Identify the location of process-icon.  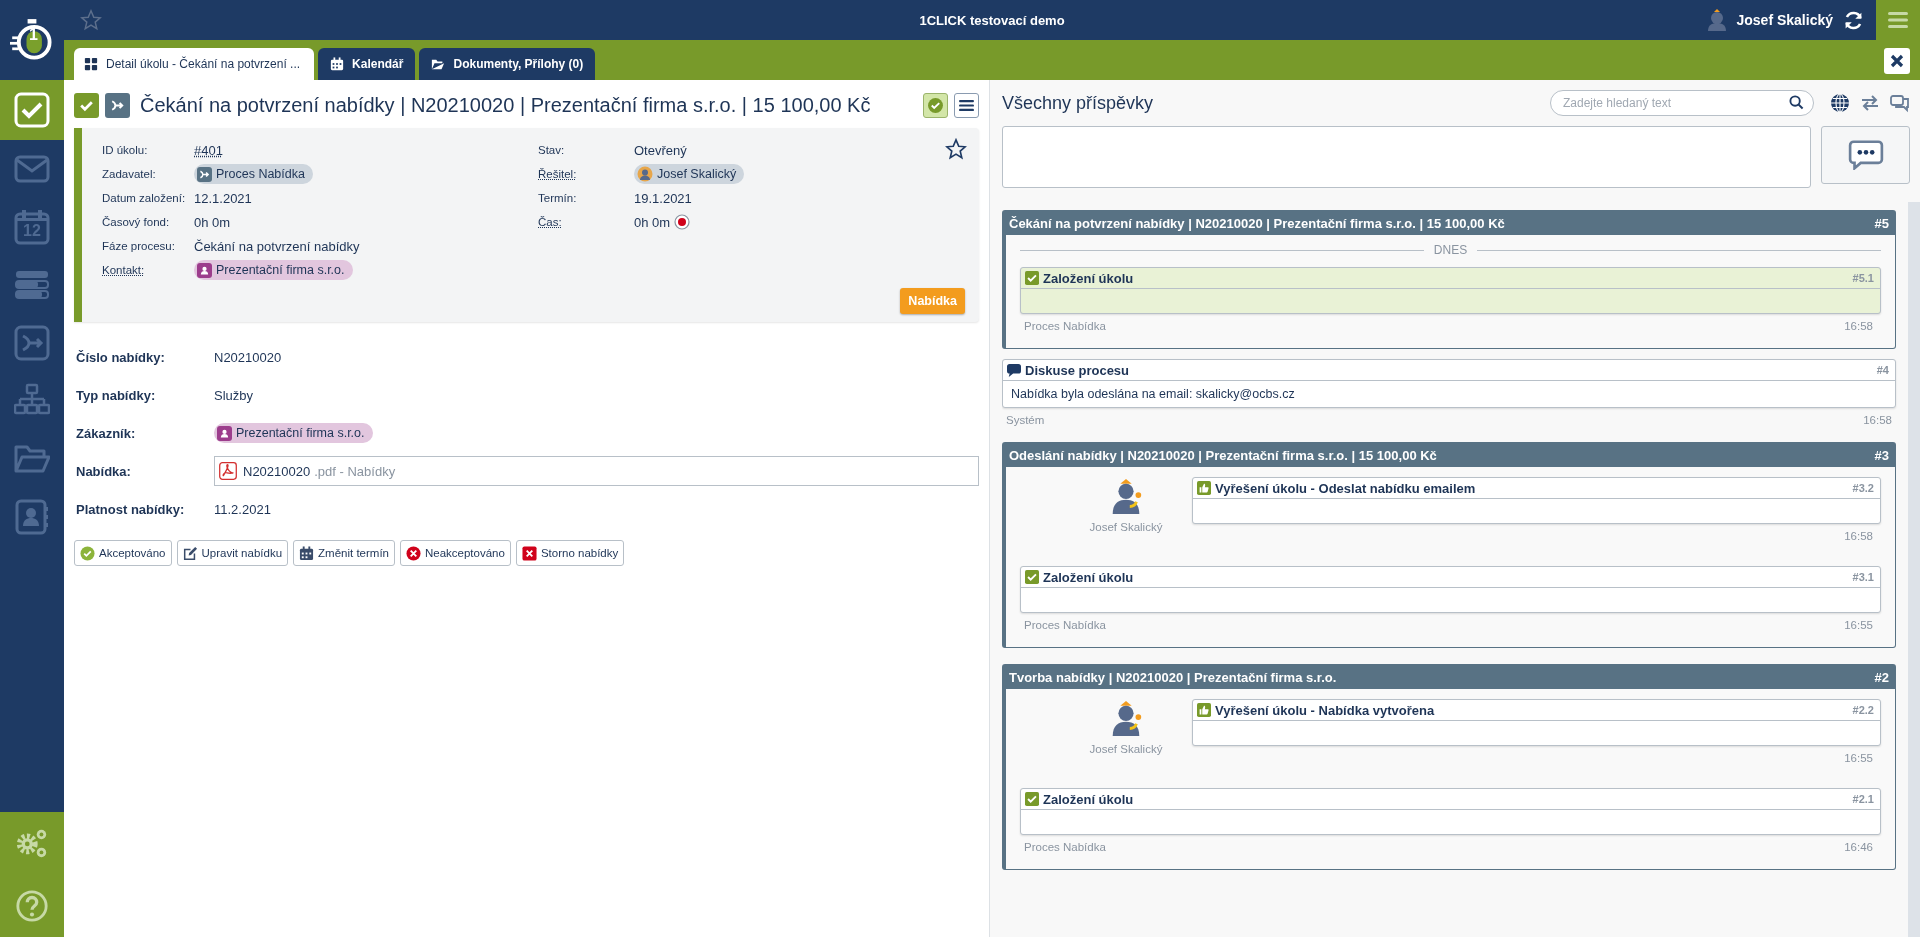
(204, 174).